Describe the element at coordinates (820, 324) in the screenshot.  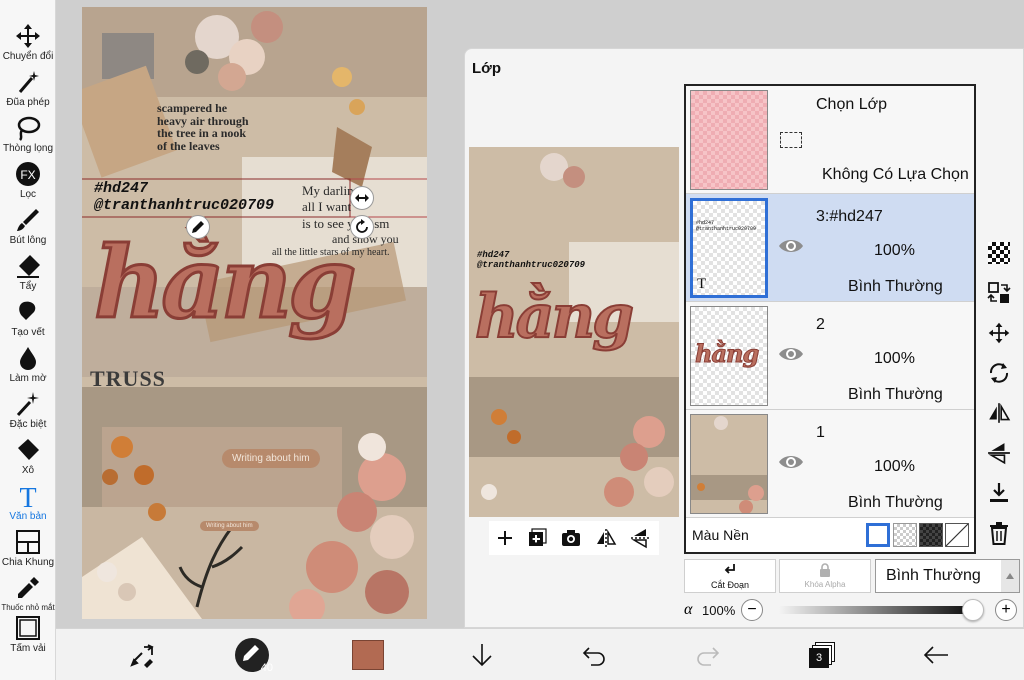
I see `layer-name: 2` at that location.